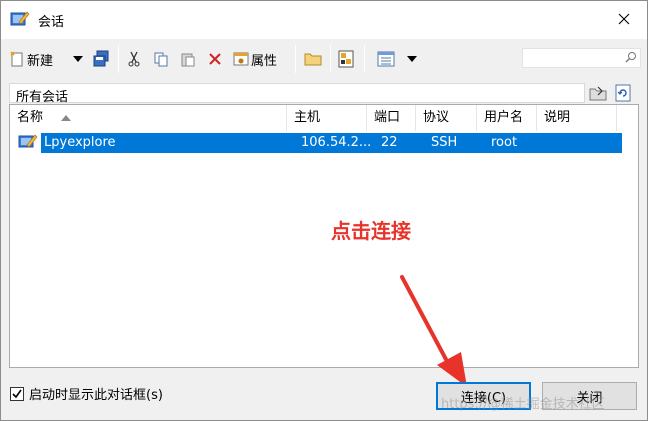 This screenshot has width=648, height=421. What do you see at coordinates (28, 143) in the screenshot?
I see `session-icon` at bounding box center [28, 143].